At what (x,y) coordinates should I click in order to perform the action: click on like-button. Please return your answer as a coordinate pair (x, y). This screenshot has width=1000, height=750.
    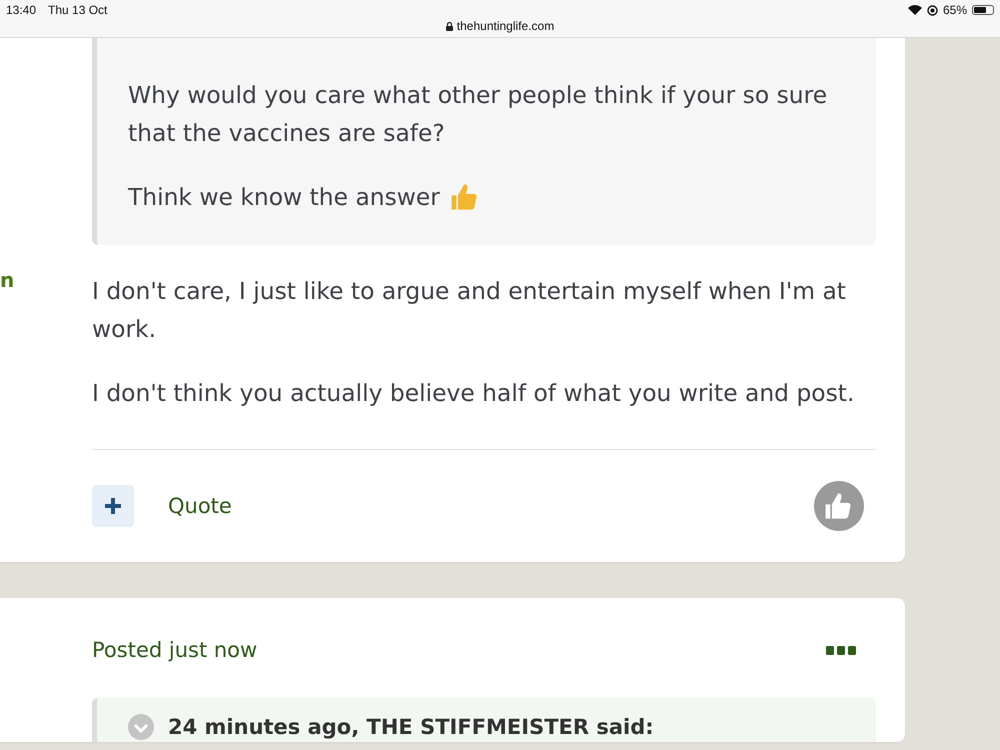
    Looking at the image, I should click on (839, 506).